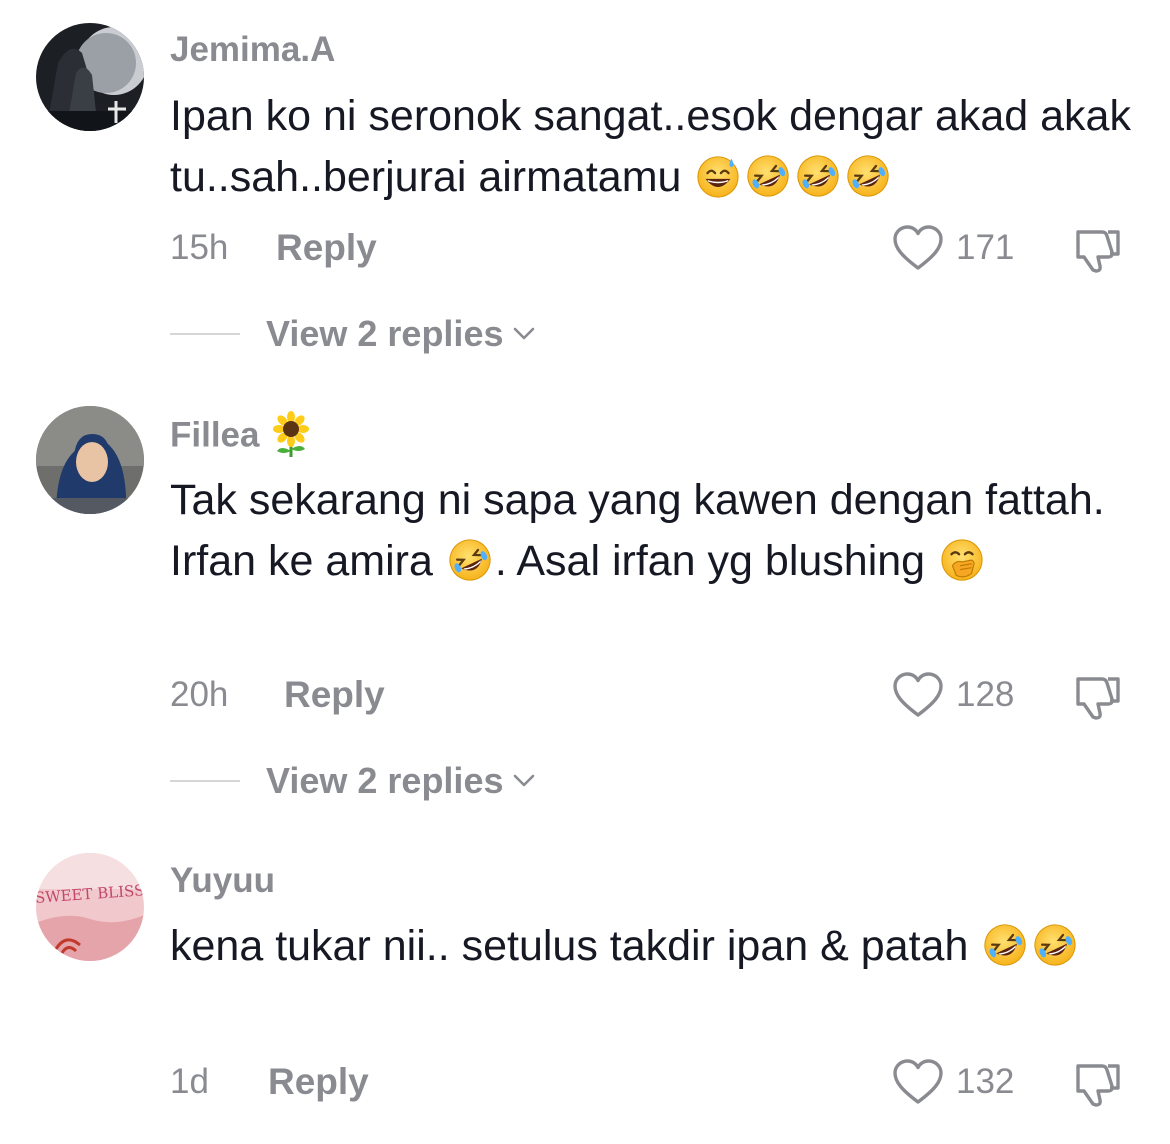 The image size is (1170, 1144). I want to click on like-button: 132, so click(953, 1082).